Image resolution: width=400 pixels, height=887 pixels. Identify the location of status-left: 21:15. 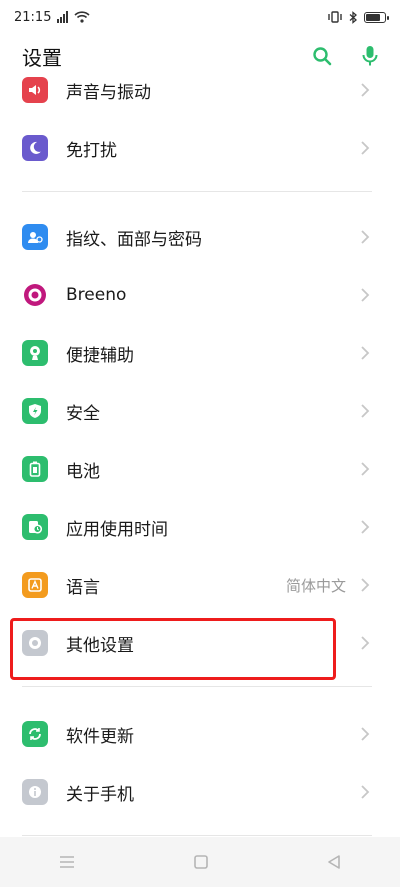
(52, 17).